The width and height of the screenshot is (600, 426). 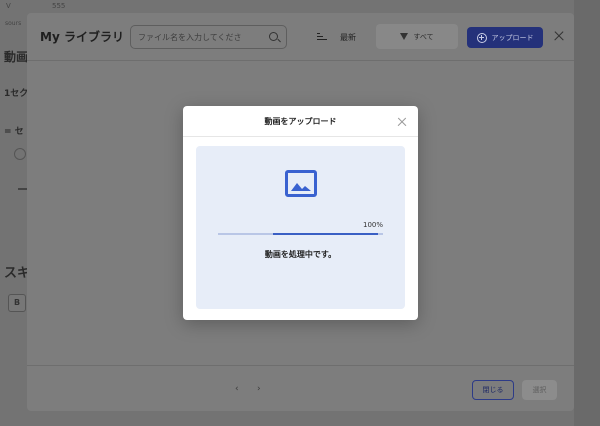 I want to click on background-text: 555, so click(x=59, y=6).